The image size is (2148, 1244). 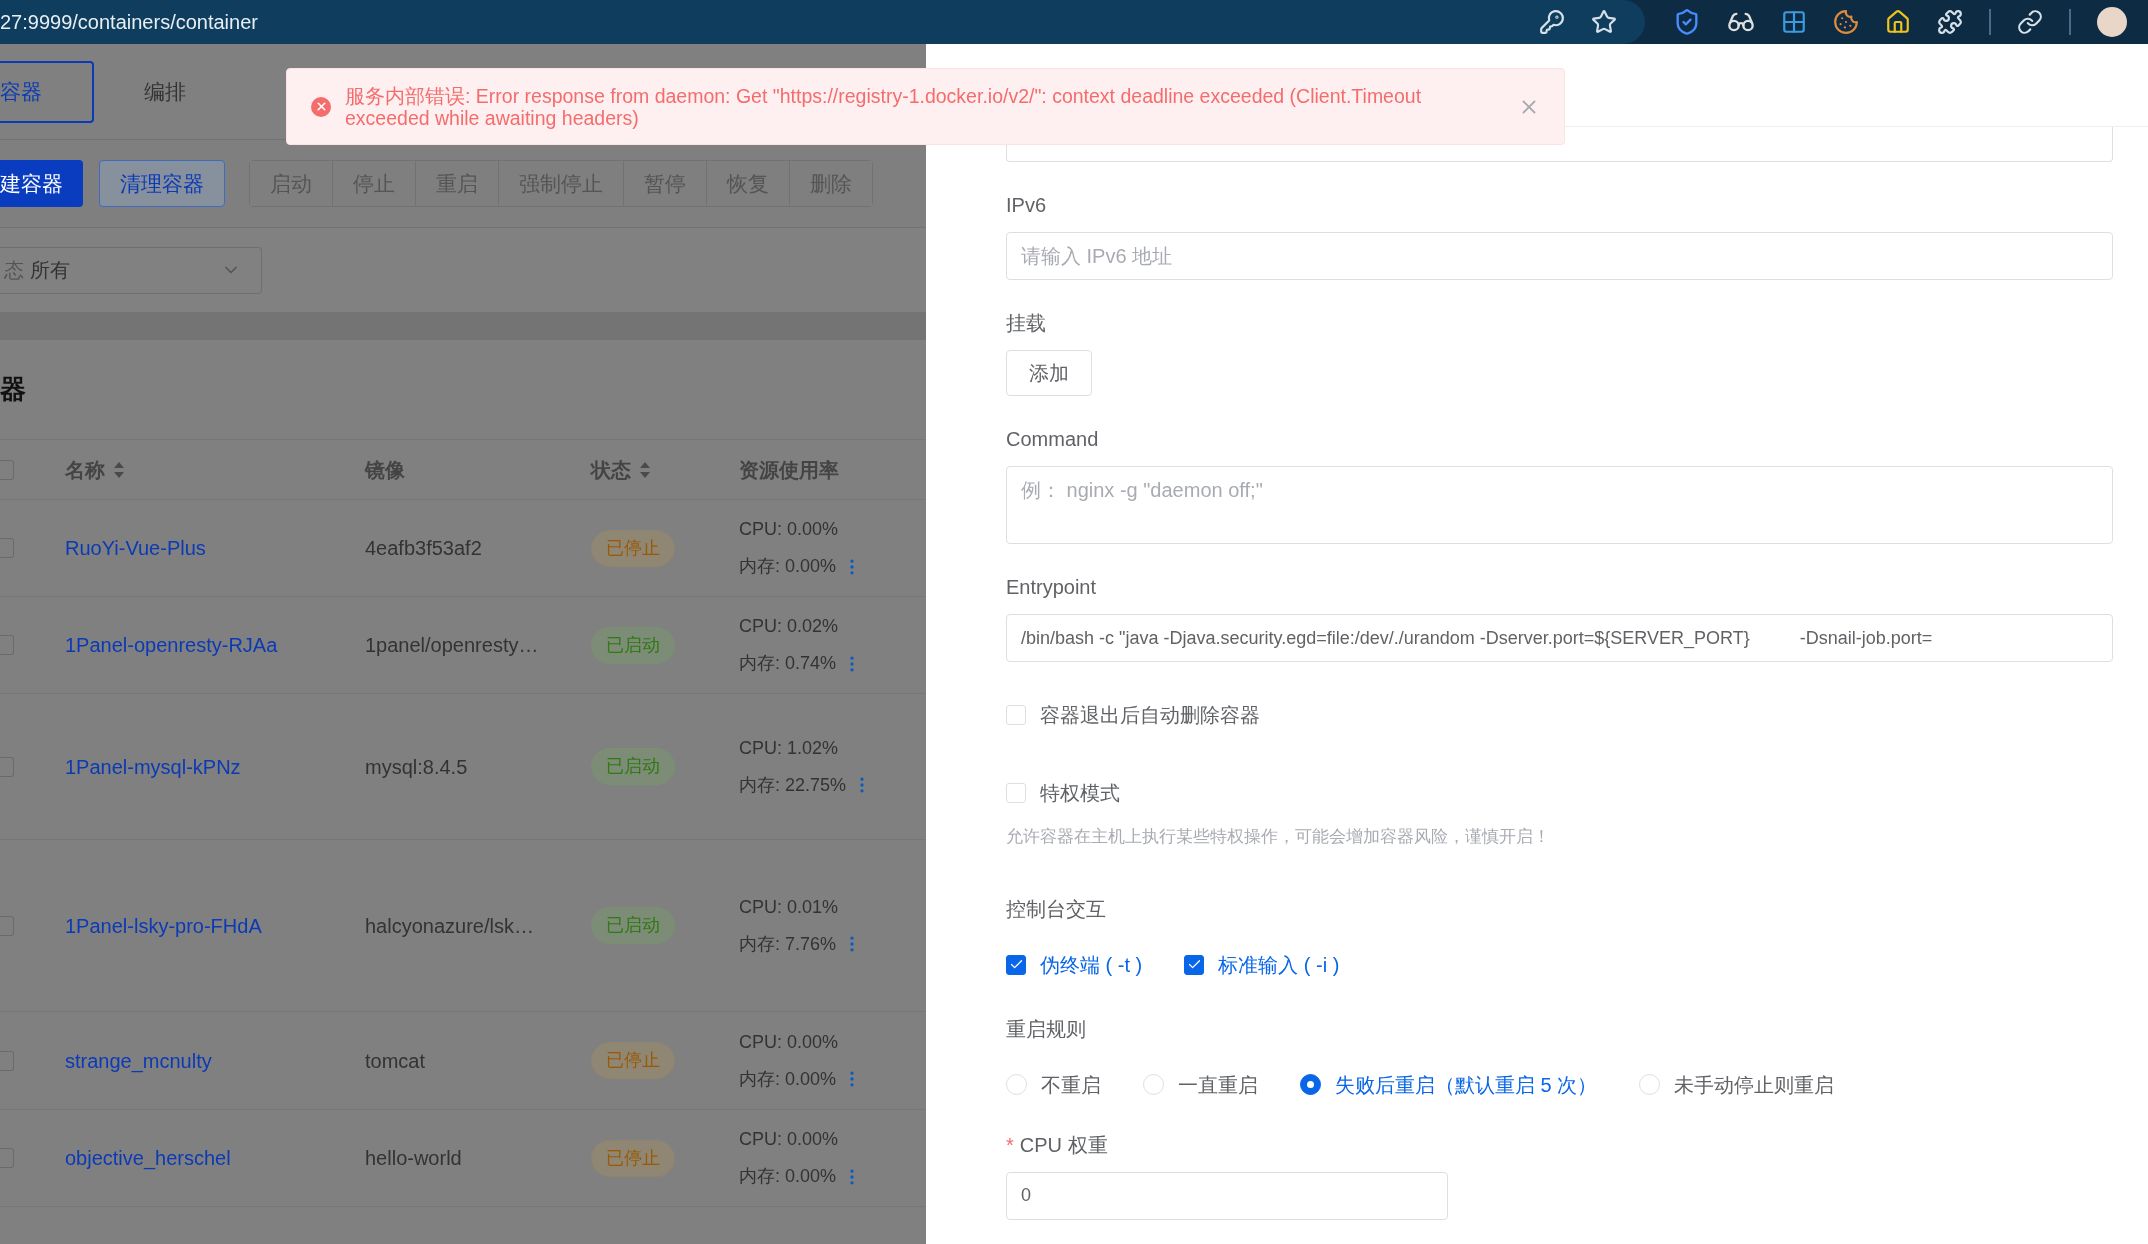 What do you see at coordinates (621, 469) in the screenshot?
I see `column-header: 状态` at bounding box center [621, 469].